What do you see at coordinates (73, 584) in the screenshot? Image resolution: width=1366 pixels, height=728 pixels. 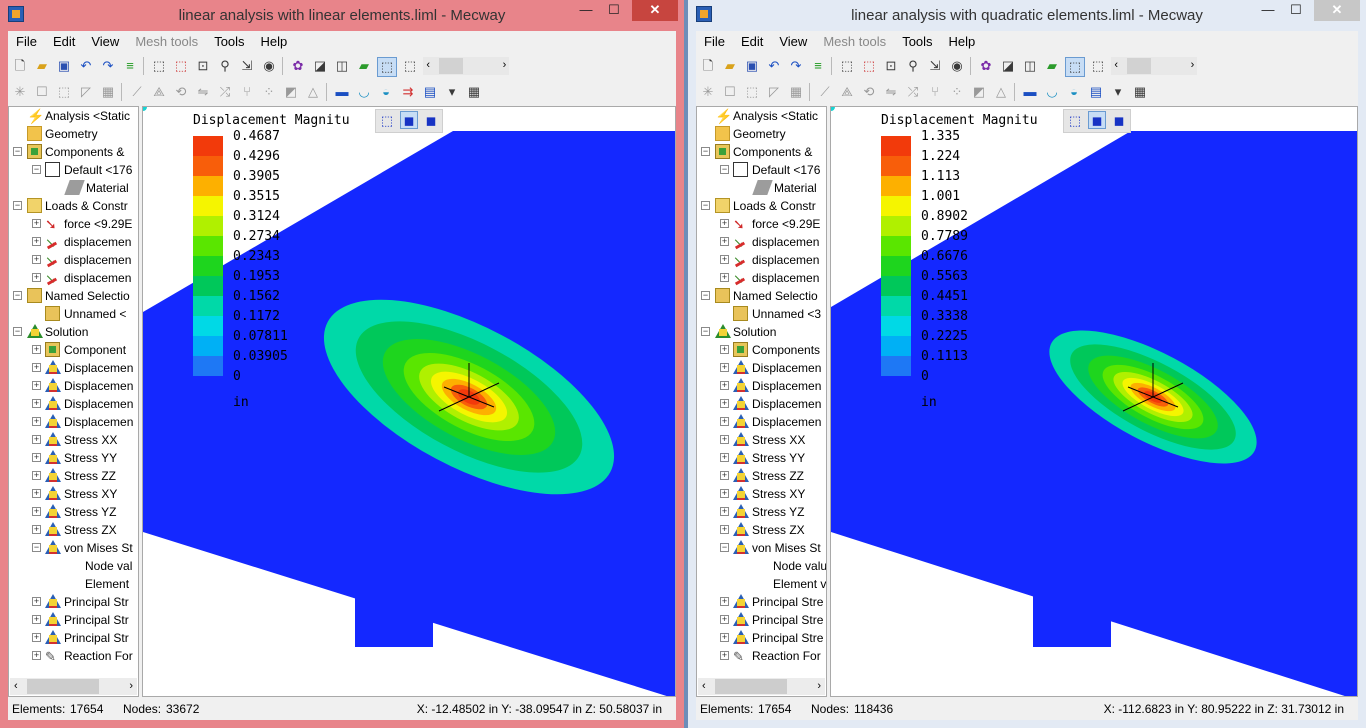 I see `tree-item-element-values: Element` at bounding box center [73, 584].